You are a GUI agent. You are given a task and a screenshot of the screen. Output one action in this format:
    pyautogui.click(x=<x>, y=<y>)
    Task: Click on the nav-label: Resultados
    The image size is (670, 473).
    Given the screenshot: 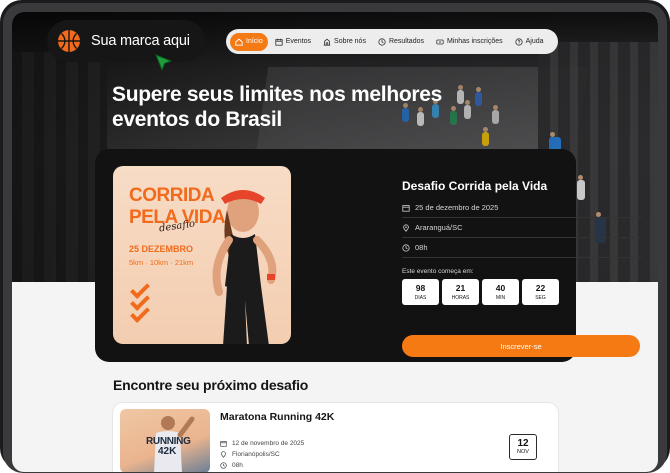 What is the action you would take?
    pyautogui.click(x=406, y=41)
    